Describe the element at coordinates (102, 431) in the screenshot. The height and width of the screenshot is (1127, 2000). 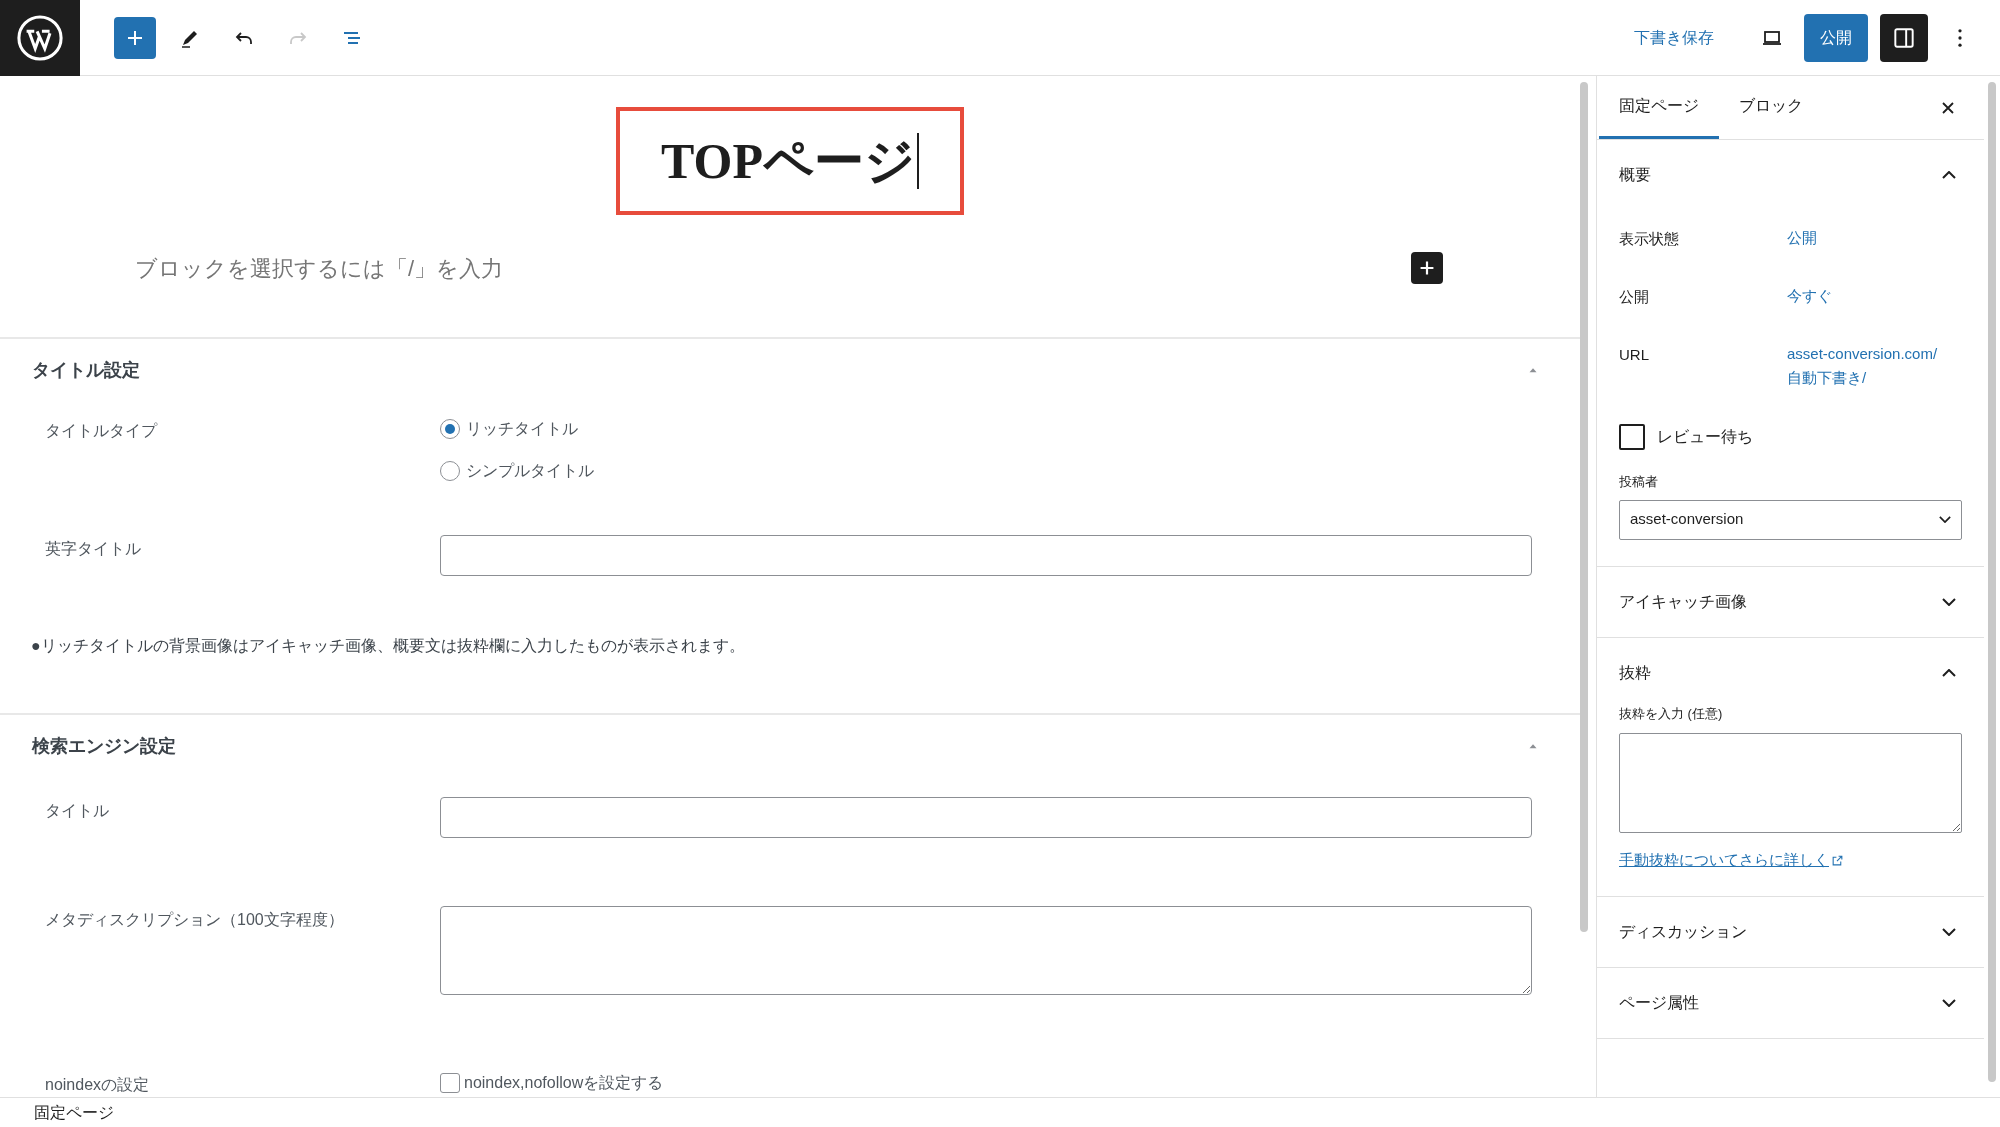
I see `field-label: タイトルタイプ` at that location.